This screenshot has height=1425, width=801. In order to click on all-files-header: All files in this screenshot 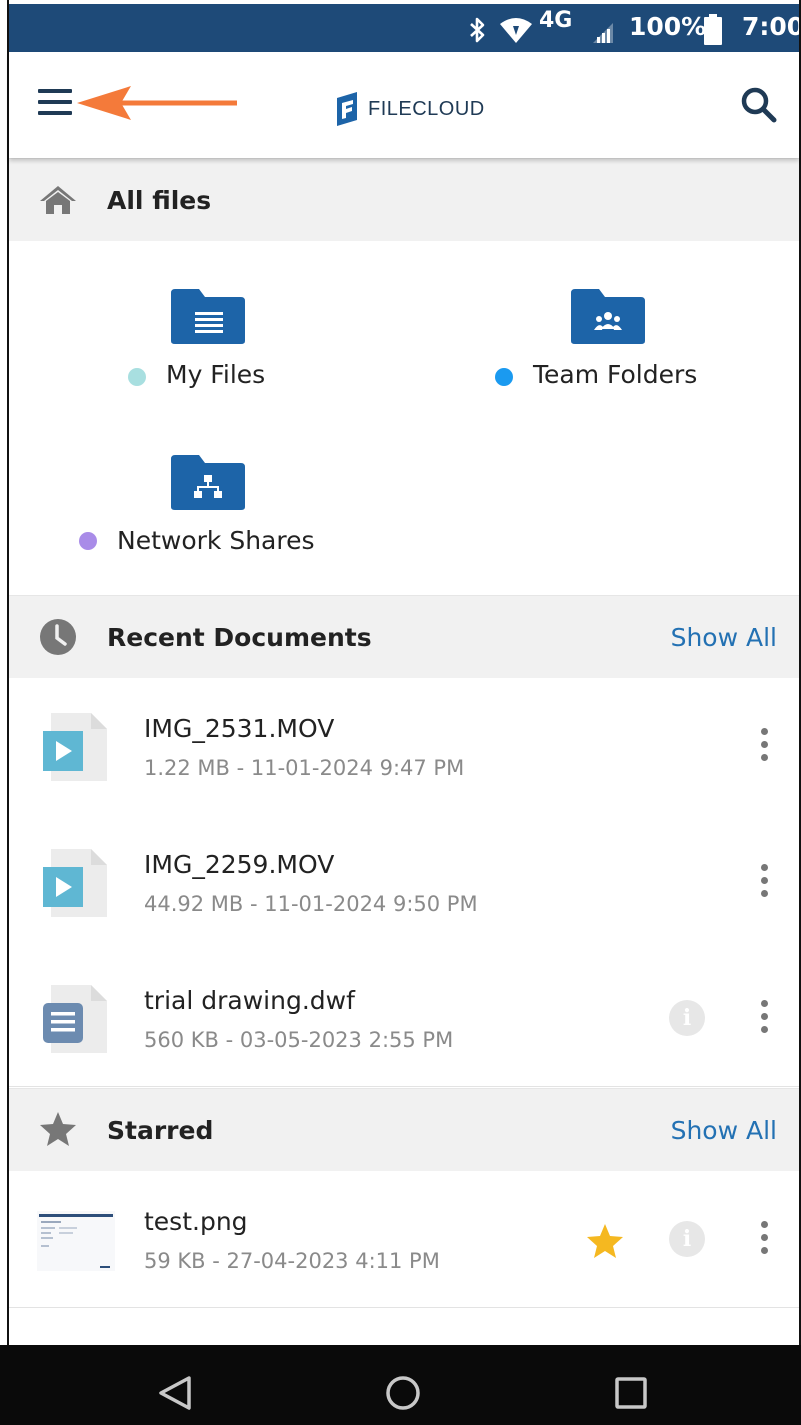, I will do `click(404, 200)`.